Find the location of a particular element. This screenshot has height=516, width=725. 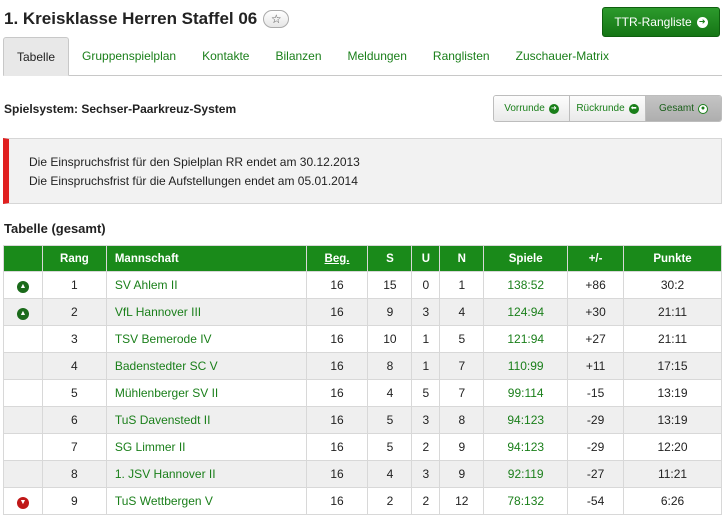

gesamt-button: Gesamt ● is located at coordinates (683, 108).